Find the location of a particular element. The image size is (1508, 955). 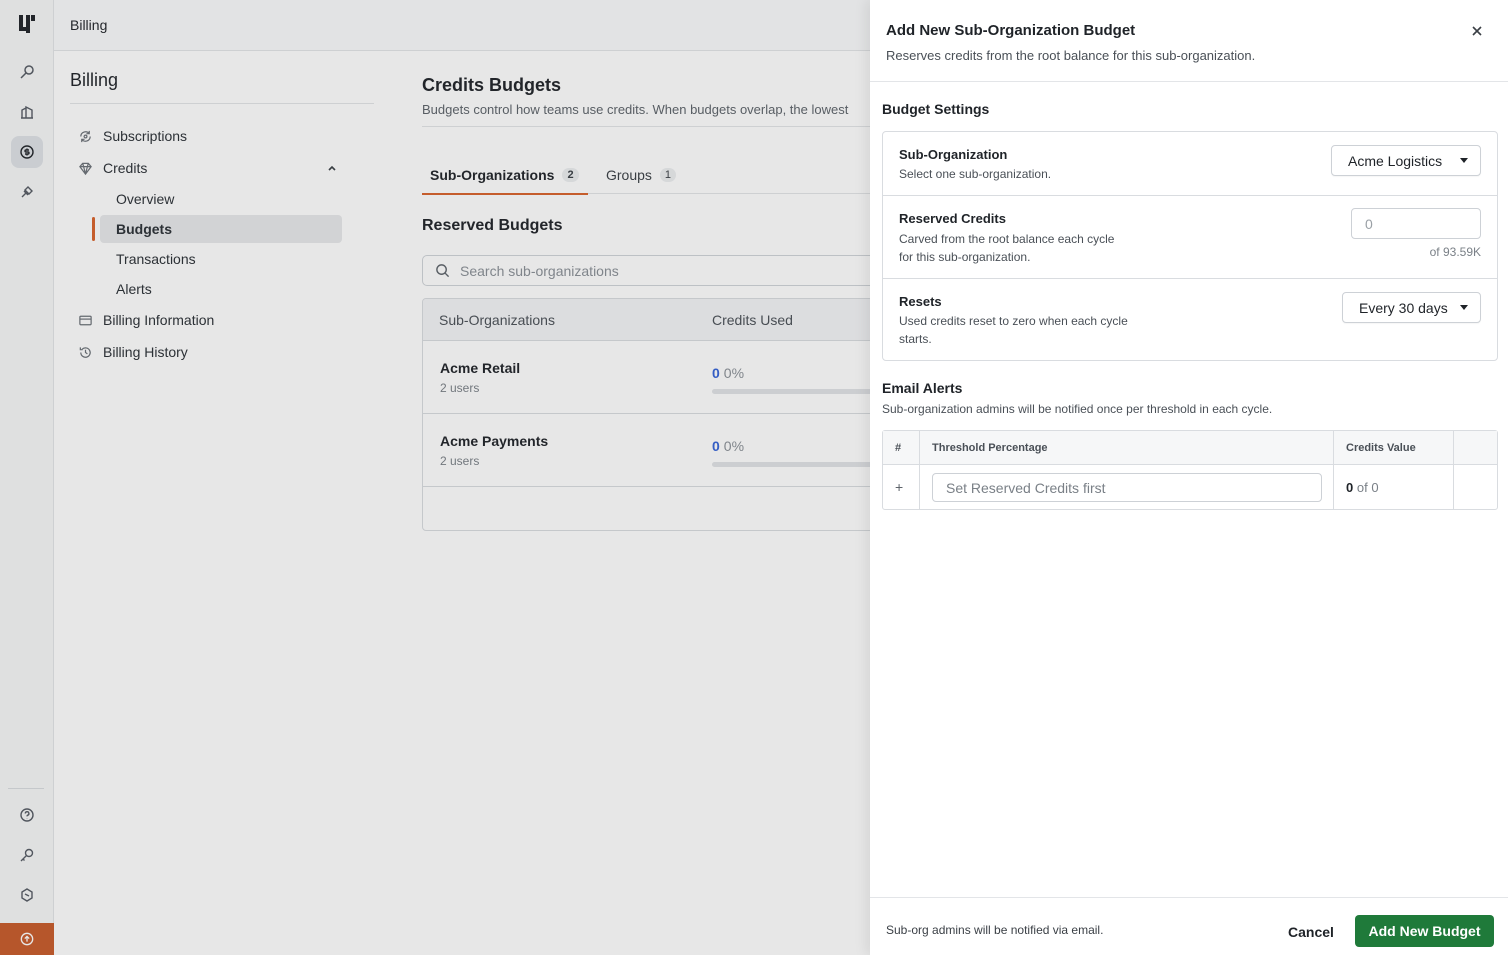

drawer-header-divider is located at coordinates (1189, 81).